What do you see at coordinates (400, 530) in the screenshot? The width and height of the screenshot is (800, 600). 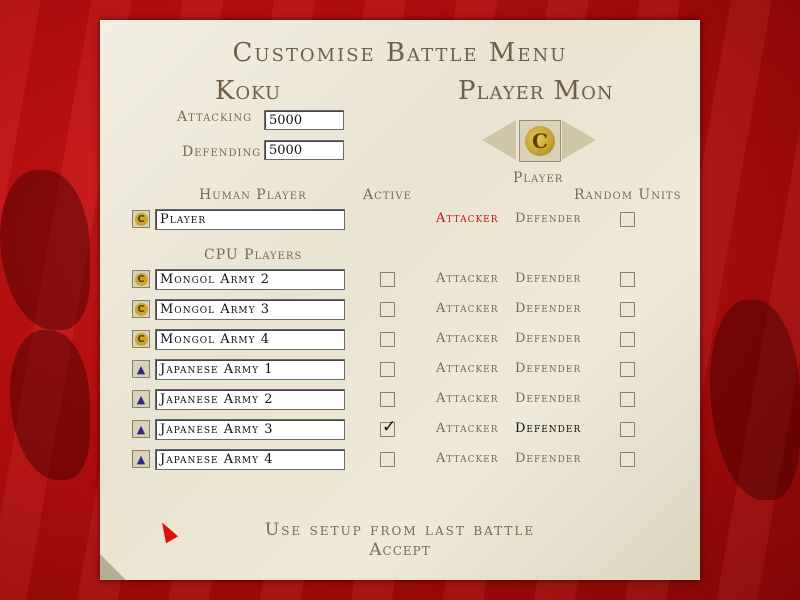 I see `use-last-setup-button: Use setup from last battle` at bounding box center [400, 530].